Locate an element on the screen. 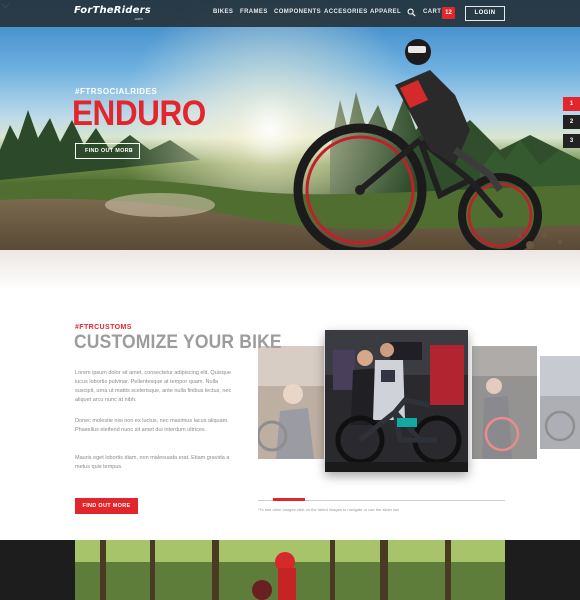 The width and height of the screenshot is (580, 600). search-icon is located at coordinates (411, 12).